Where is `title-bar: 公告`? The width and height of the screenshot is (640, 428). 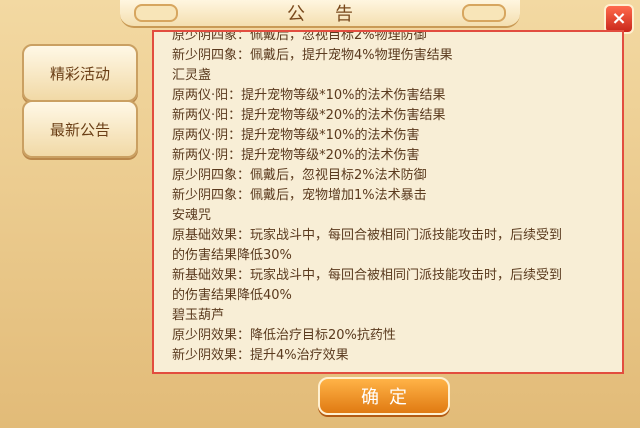 title-bar: 公告 is located at coordinates (320, 14).